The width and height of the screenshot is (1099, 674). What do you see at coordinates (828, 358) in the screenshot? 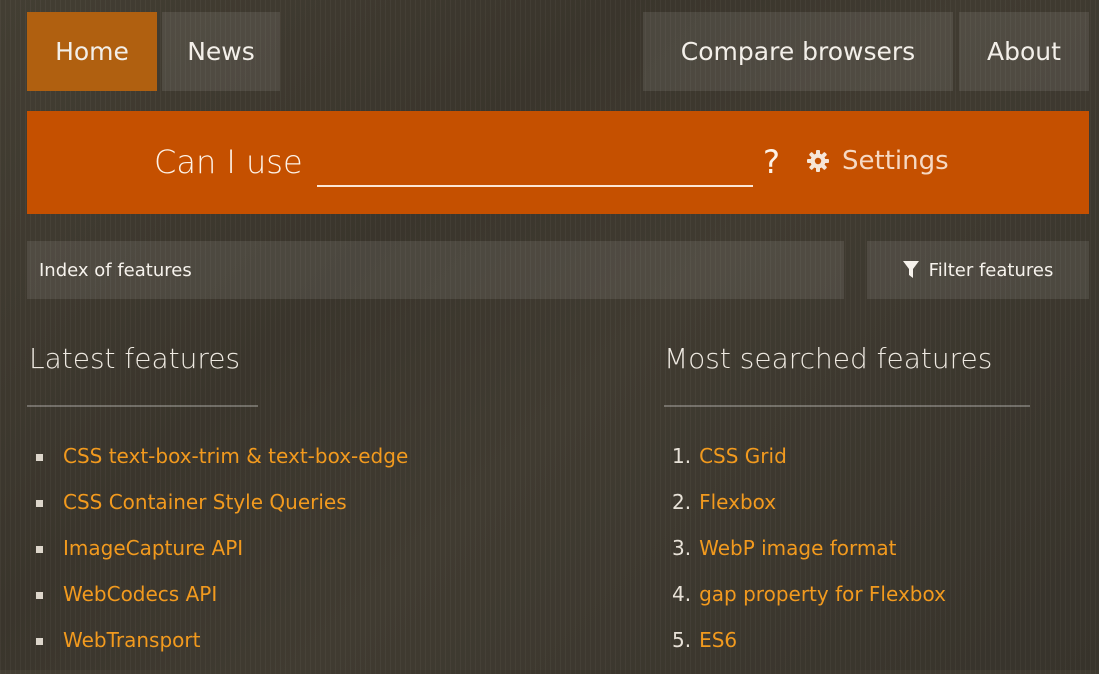
I see `most-searched-heading: Most searched features` at bounding box center [828, 358].